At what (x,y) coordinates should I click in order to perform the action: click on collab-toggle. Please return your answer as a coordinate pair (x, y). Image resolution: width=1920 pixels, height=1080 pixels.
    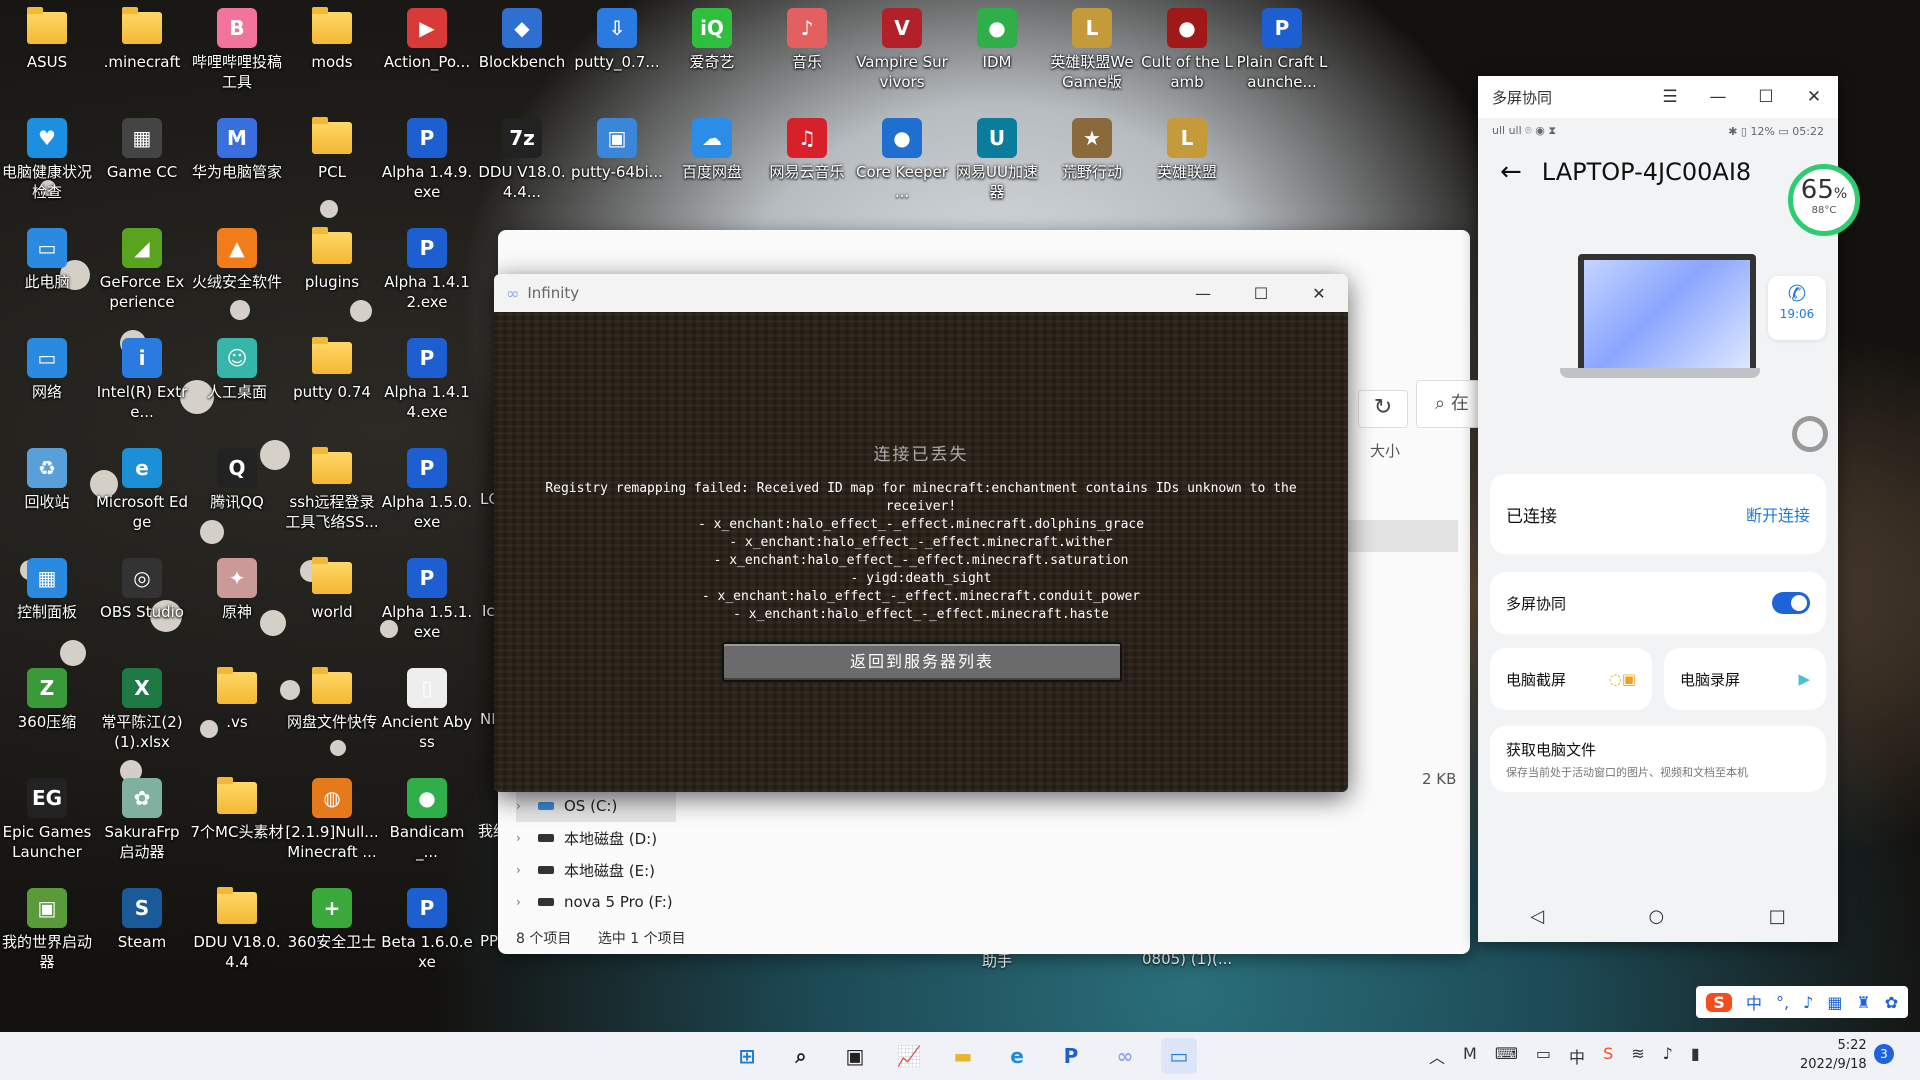
    Looking at the image, I should click on (1791, 603).